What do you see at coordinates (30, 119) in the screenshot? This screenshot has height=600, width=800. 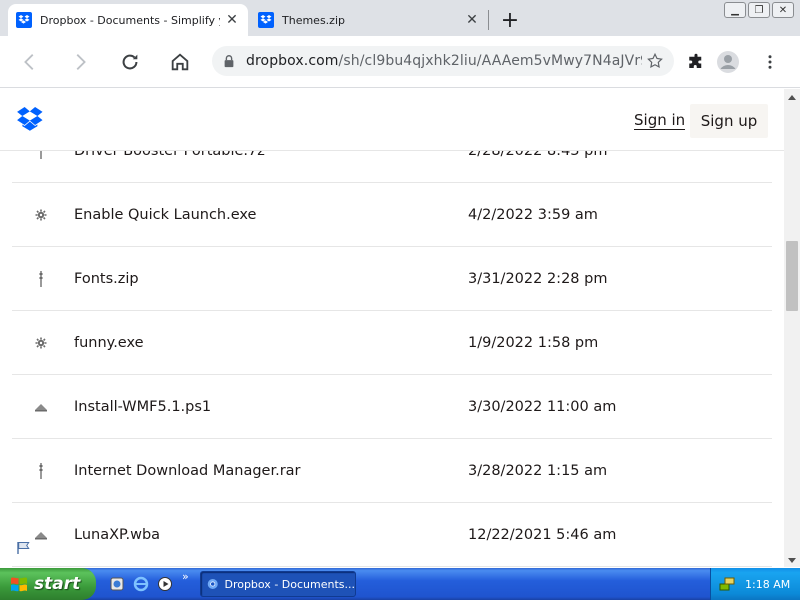 I see `dropbox-logo-icon` at bounding box center [30, 119].